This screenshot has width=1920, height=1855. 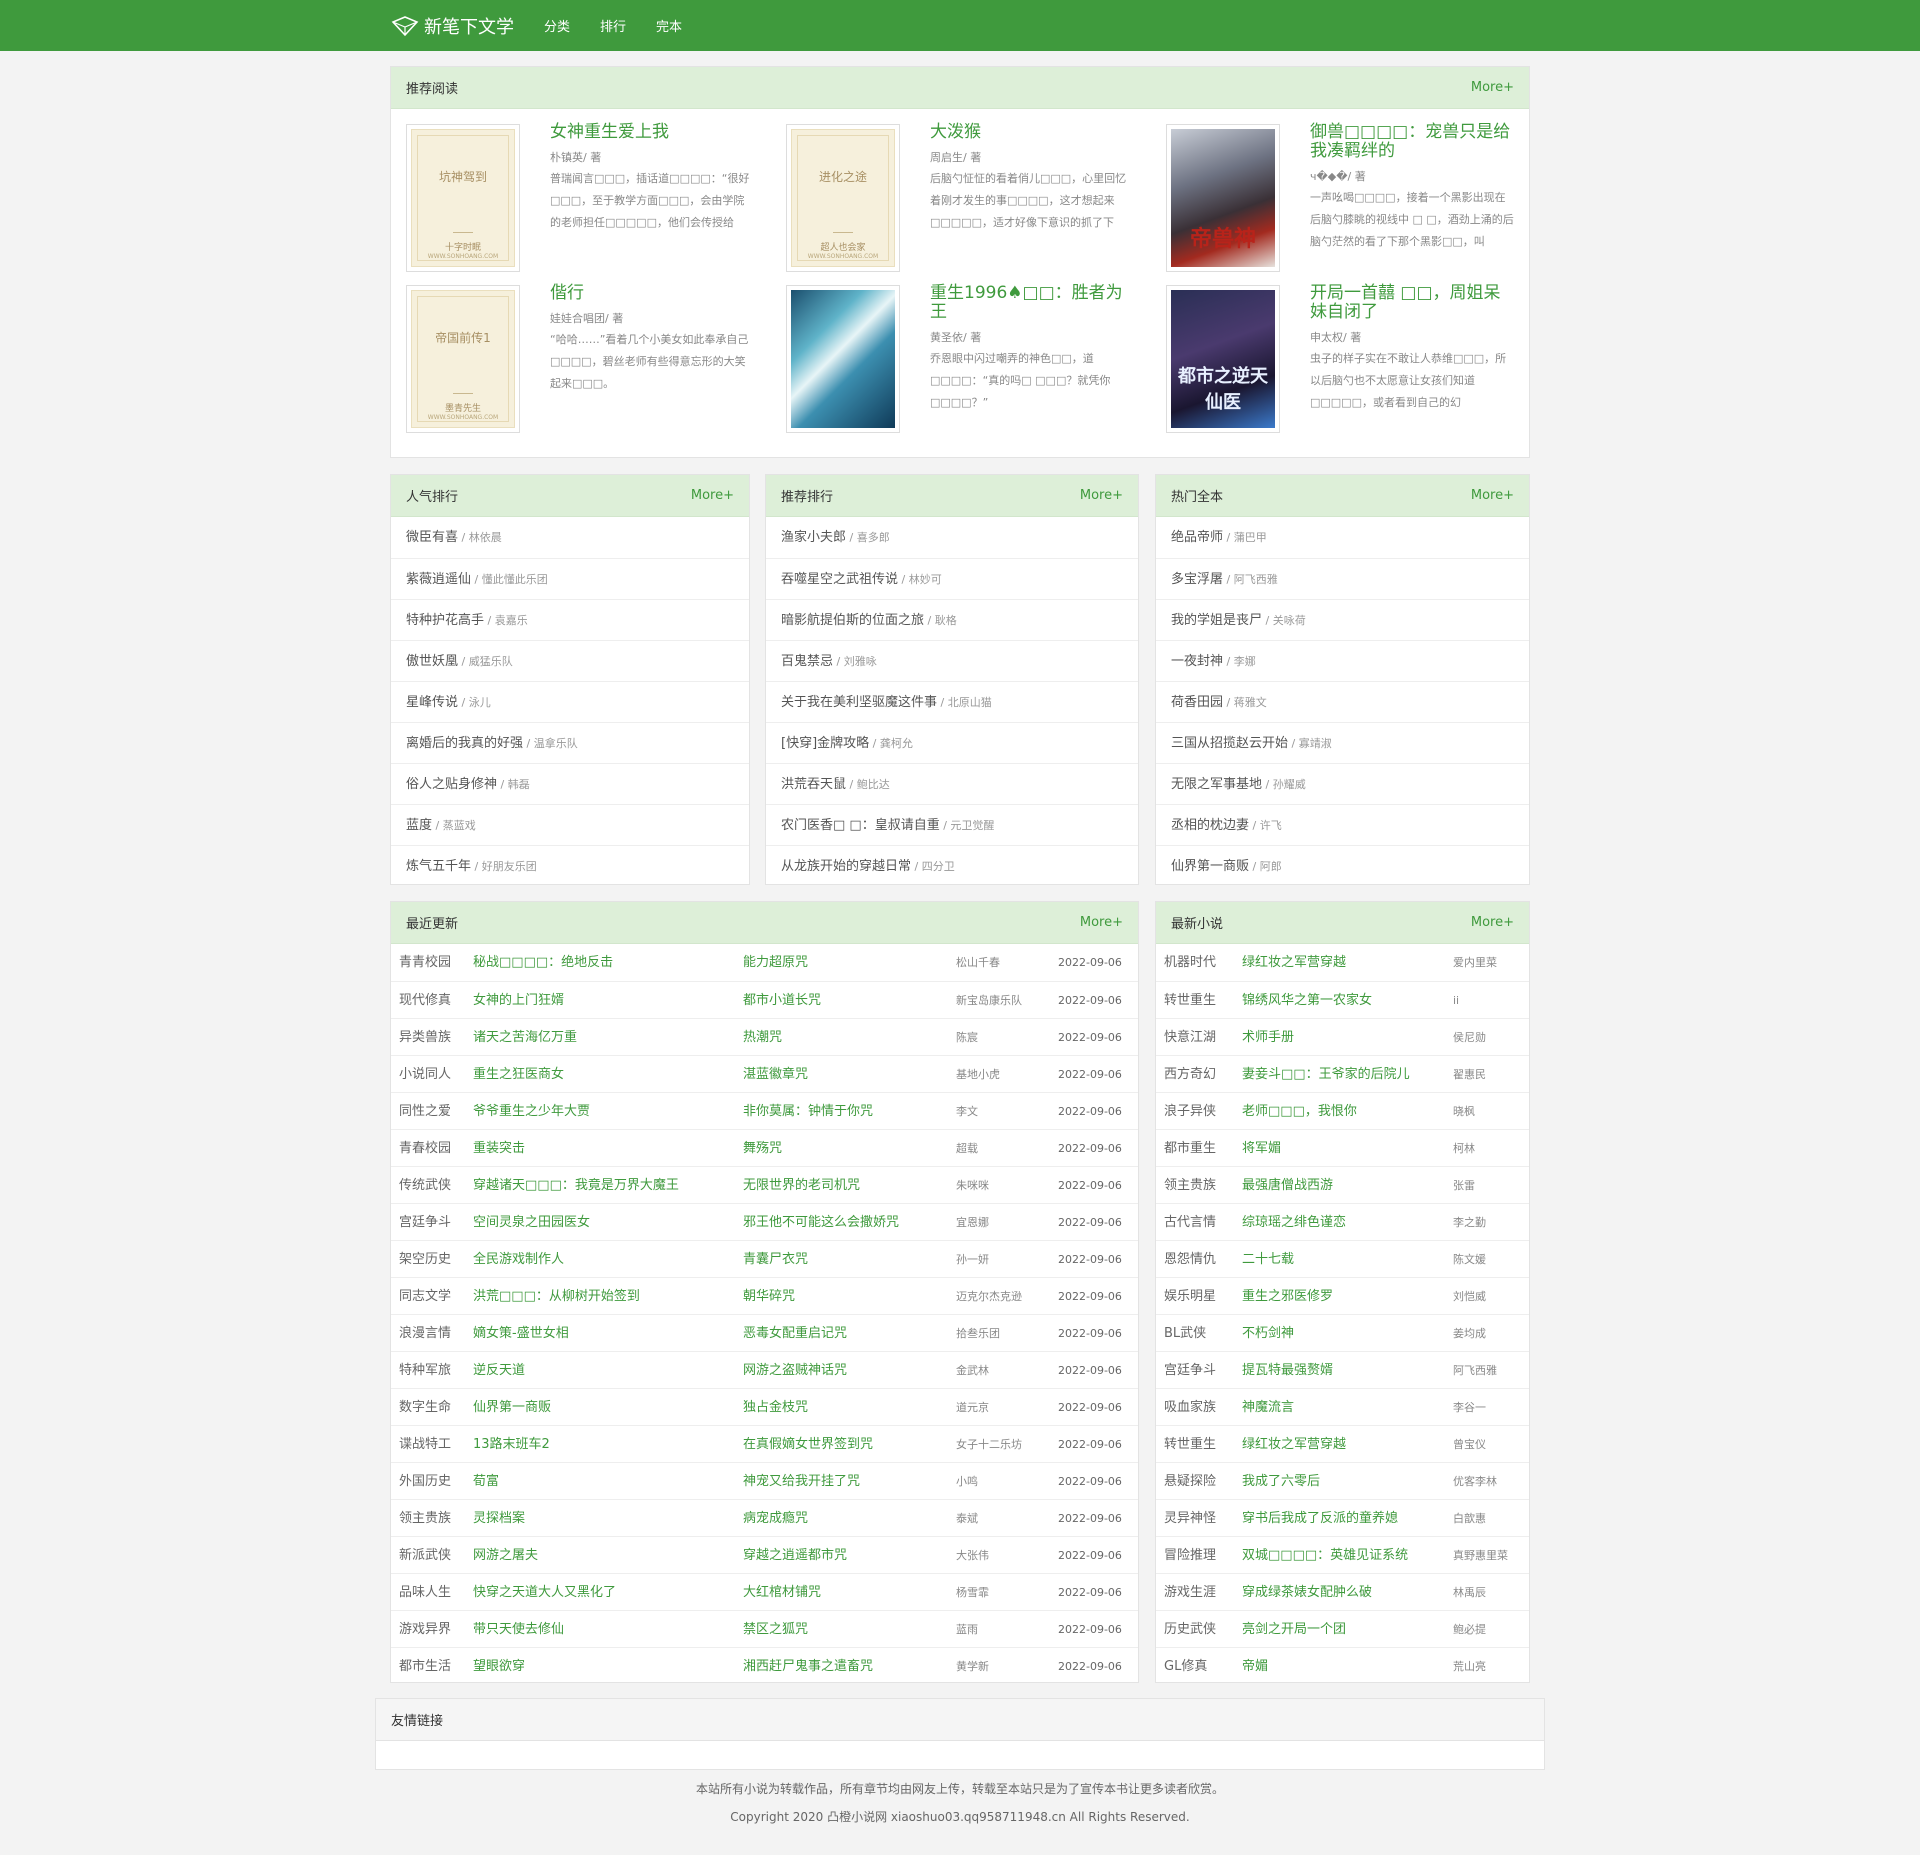 What do you see at coordinates (600, 1518) in the screenshot?
I see `row-book-title: 灵探档案` at bounding box center [600, 1518].